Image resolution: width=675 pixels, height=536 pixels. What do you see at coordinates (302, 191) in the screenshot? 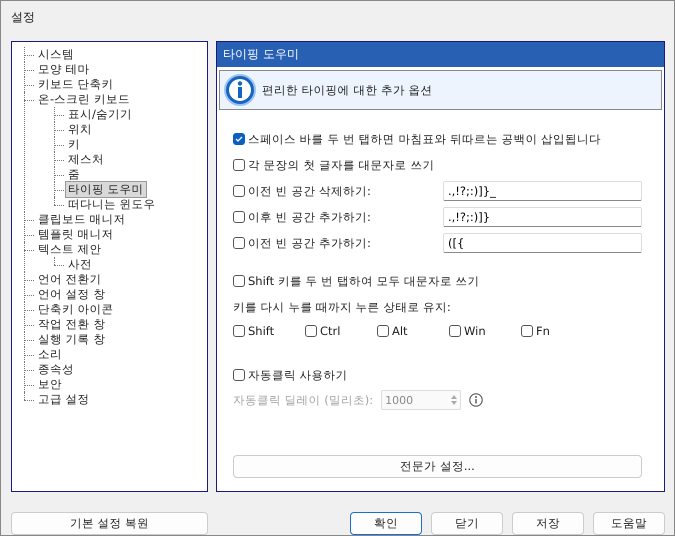
I see `checkbox: 이전 빈 공간 삭제하기:` at bounding box center [302, 191].